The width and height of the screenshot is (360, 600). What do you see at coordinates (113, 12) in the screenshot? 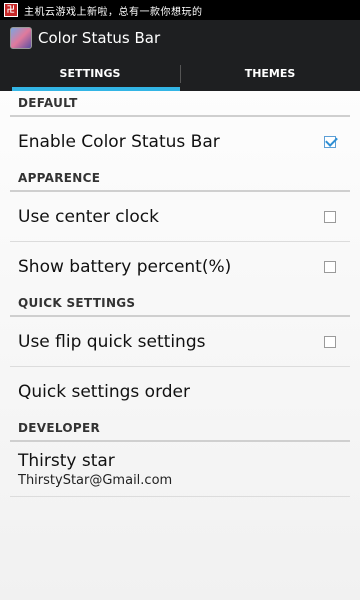
I see `notification-text: 主机云游戏上新啦，总有一款你想玩的` at bounding box center [113, 12].